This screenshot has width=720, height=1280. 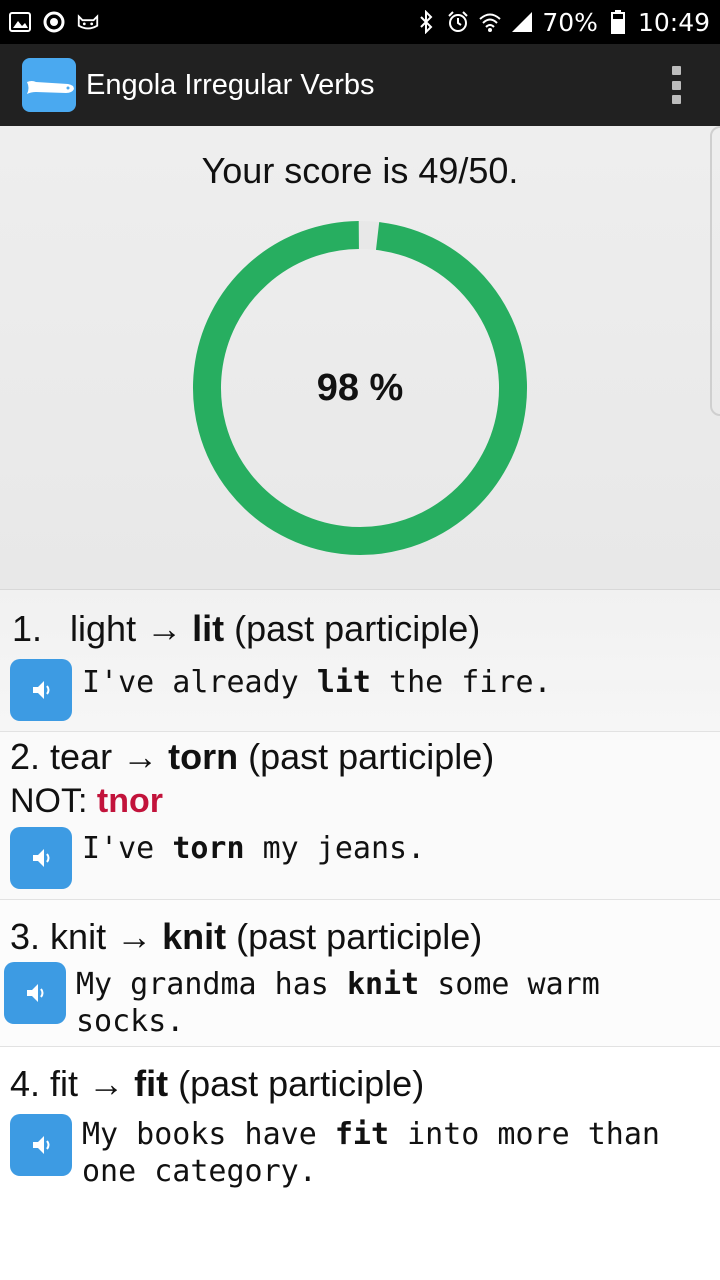 What do you see at coordinates (151, 1083) in the screenshot?
I see `item-form: fit` at bounding box center [151, 1083].